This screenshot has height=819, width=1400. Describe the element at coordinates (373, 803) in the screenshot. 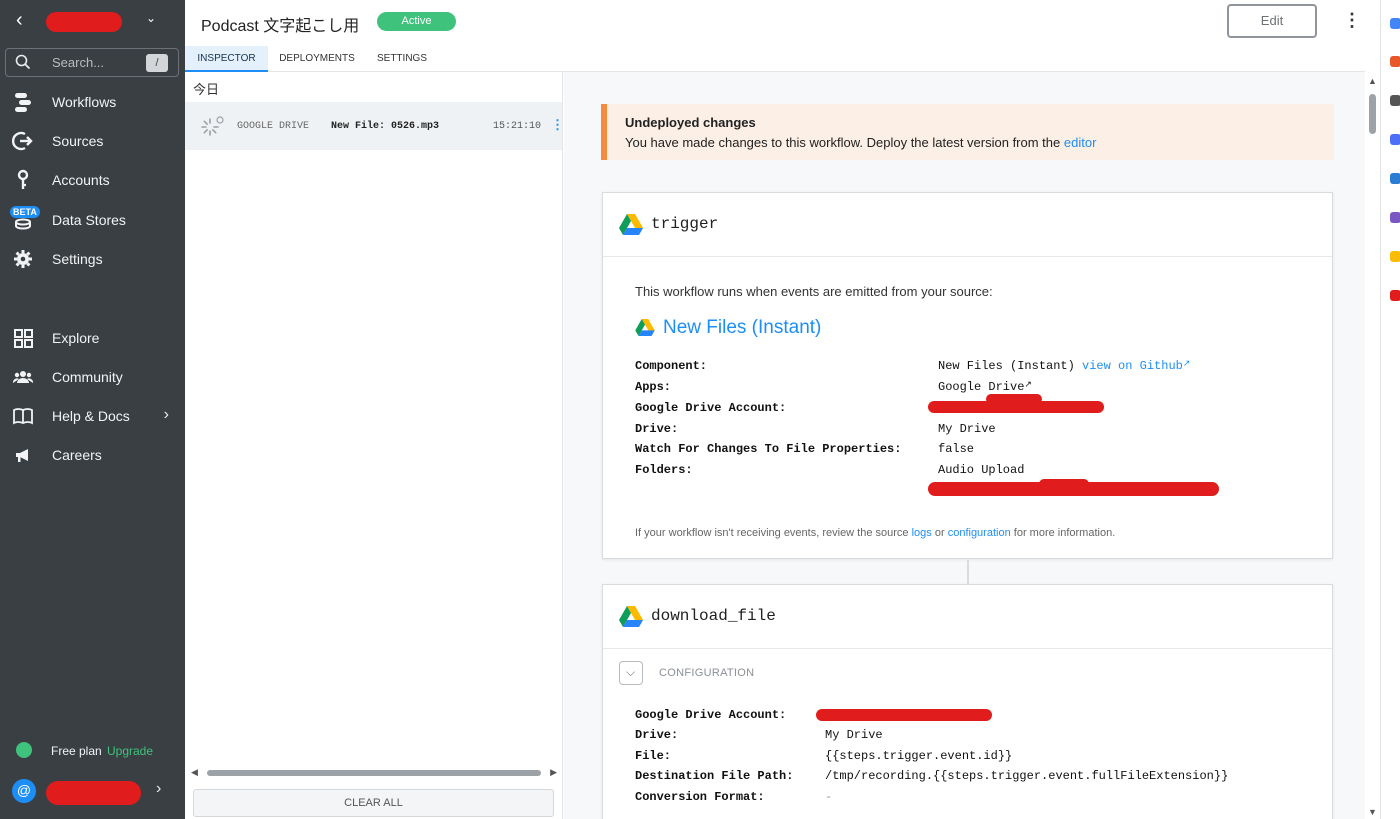

I see `clear-all-button: CLEAR ALL` at that location.